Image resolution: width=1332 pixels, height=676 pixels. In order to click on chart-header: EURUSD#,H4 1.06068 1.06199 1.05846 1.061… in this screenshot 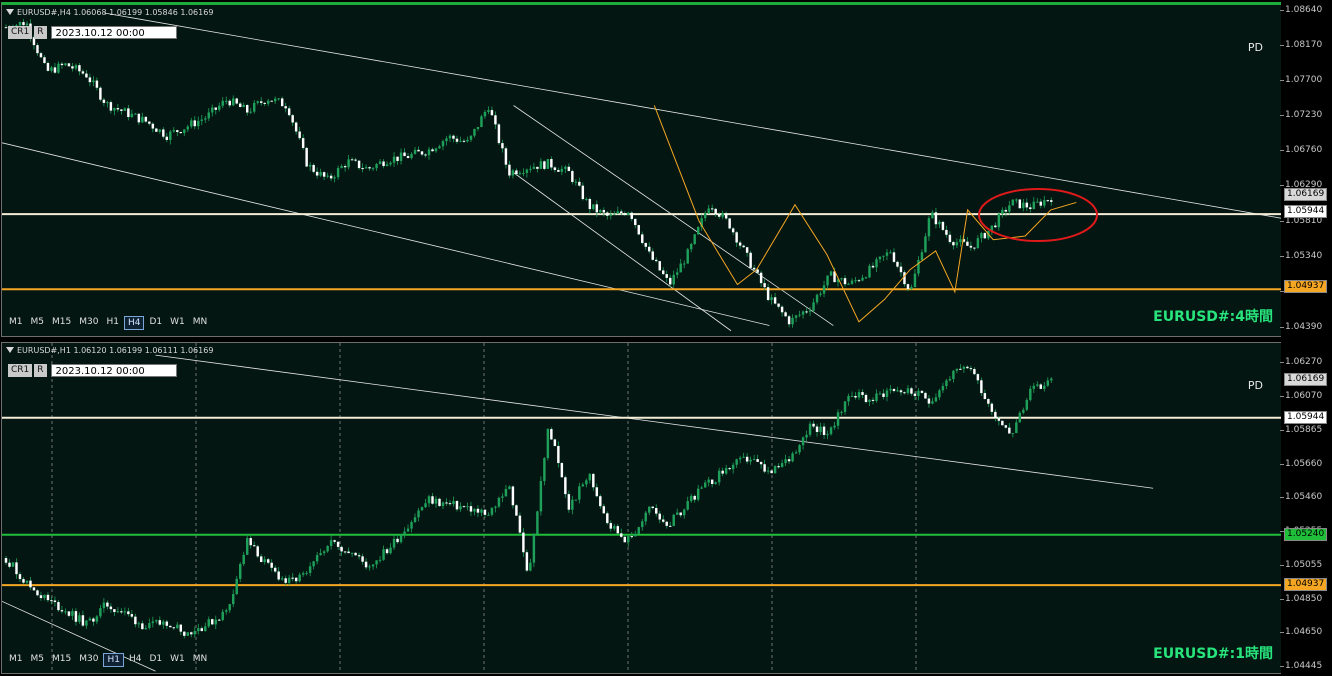, I will do `click(109, 12)`.